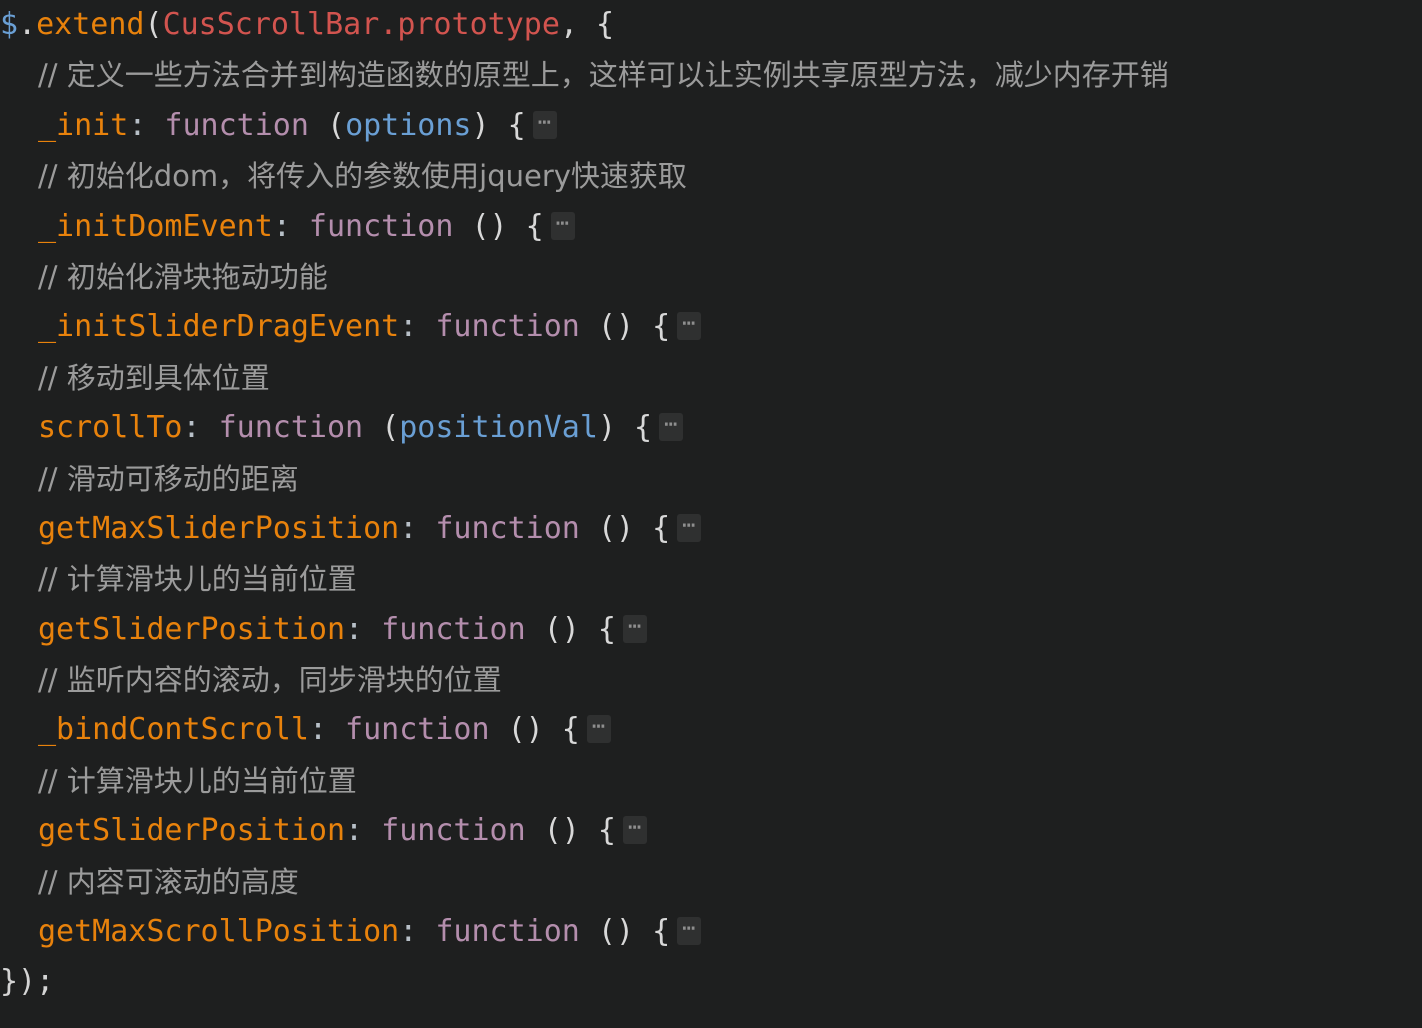  Describe the element at coordinates (271, 24) in the screenshot. I see `token-class-name: CusScrollBar` at that location.